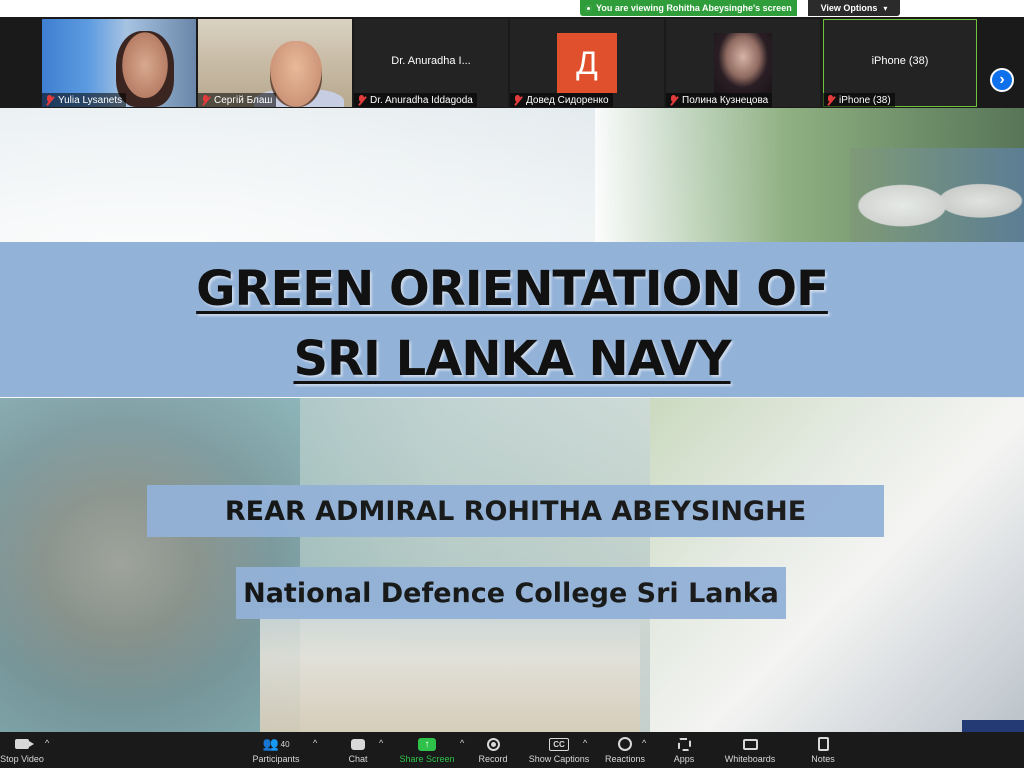 The width and height of the screenshot is (1024, 768). What do you see at coordinates (823, 744) in the screenshot?
I see `notes-icon` at bounding box center [823, 744].